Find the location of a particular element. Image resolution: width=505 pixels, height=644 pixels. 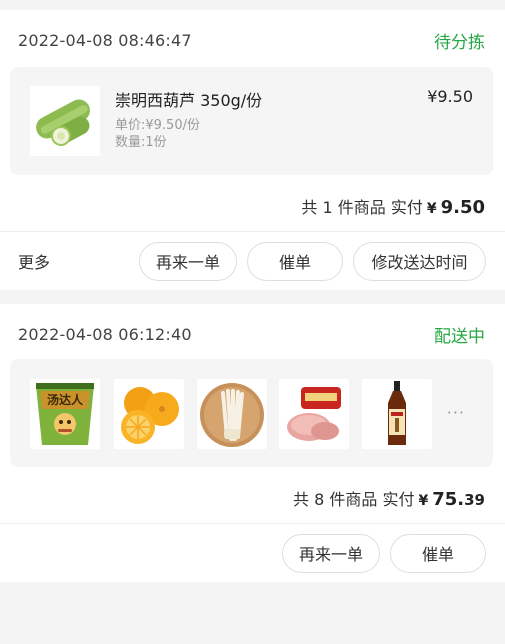

order-summary: 共 8 件商品 实付 ¥75.39 is located at coordinates (389, 498).